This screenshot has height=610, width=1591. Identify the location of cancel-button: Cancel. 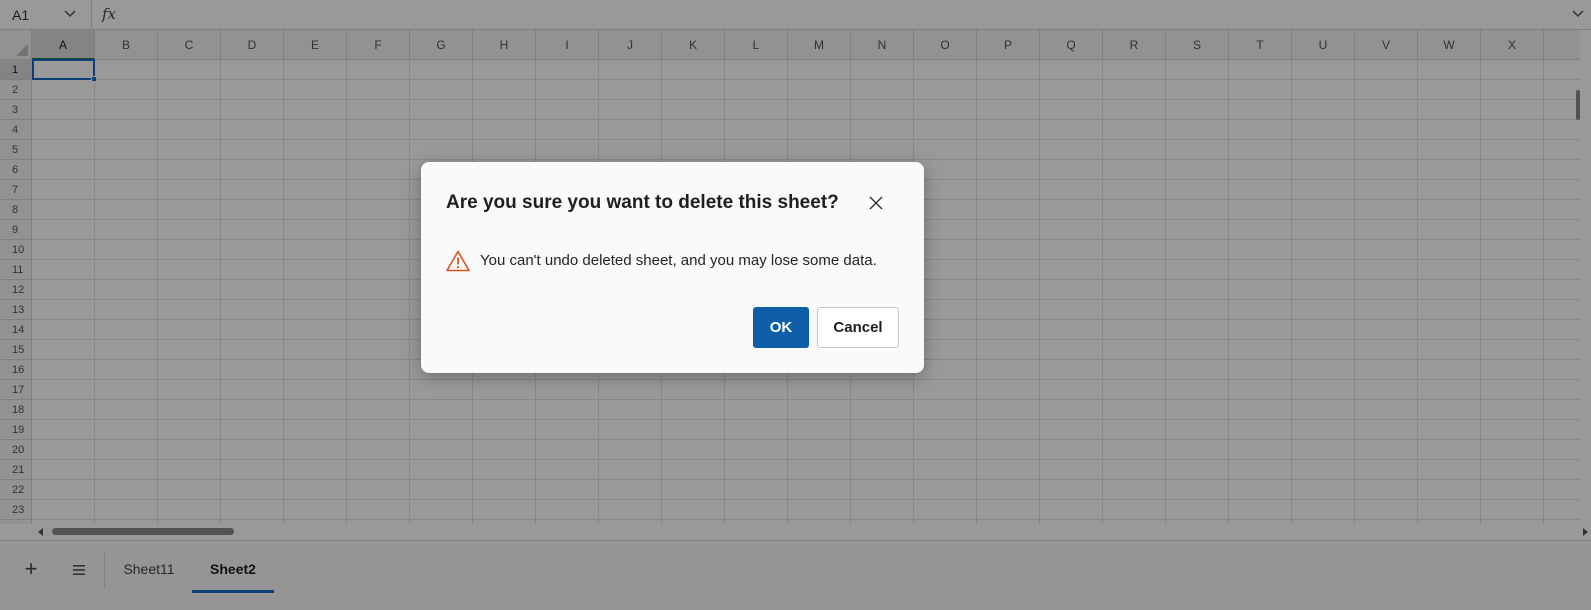
(858, 327).